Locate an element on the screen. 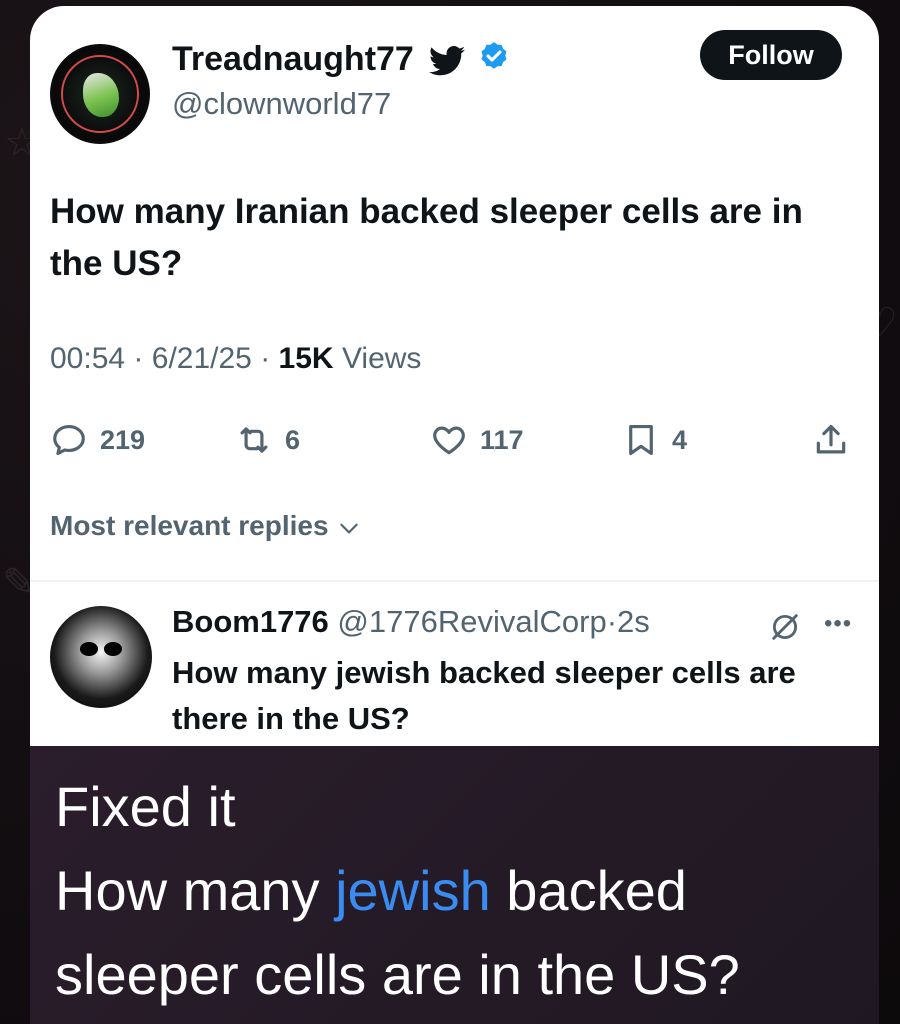 The image size is (900, 1024). caption-line-1: Fixed it is located at coordinates (145, 806).